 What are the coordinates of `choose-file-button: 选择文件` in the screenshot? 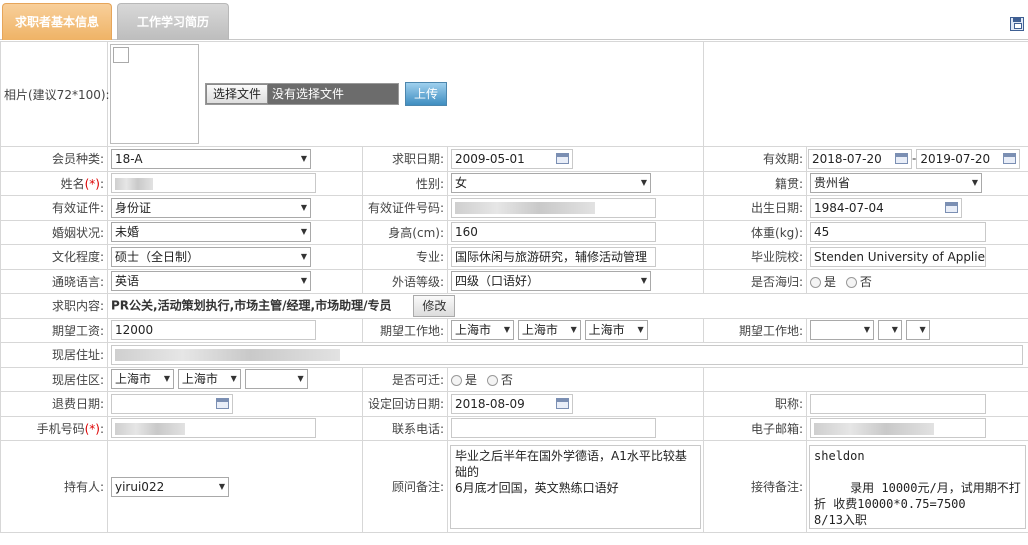 It's located at (237, 94).